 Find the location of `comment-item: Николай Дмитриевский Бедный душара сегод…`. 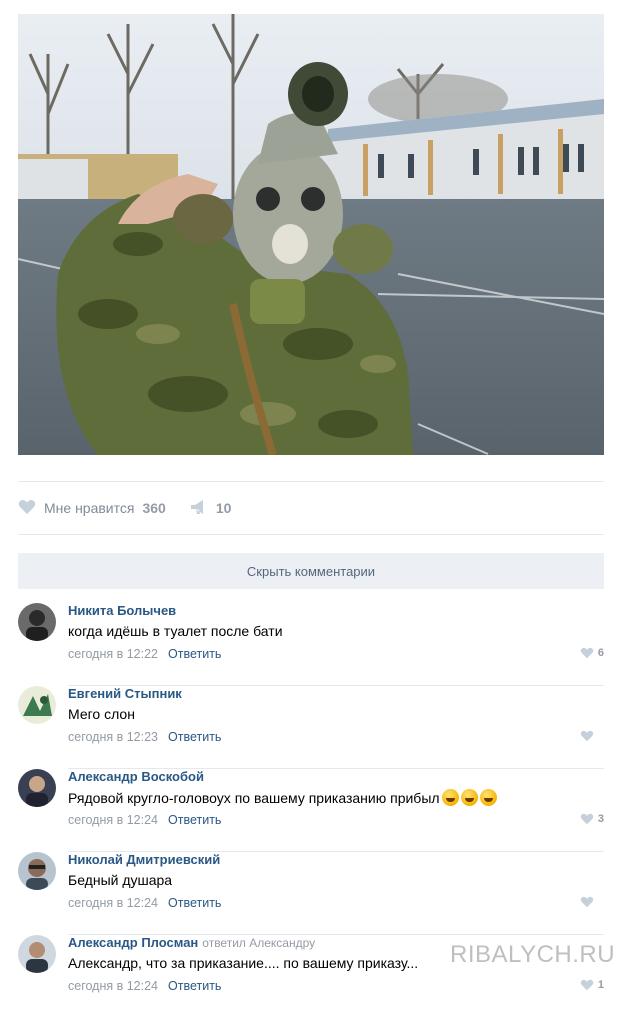

comment-item: Николай Дмитриевский Бедный душара сегод… is located at coordinates (311, 893).